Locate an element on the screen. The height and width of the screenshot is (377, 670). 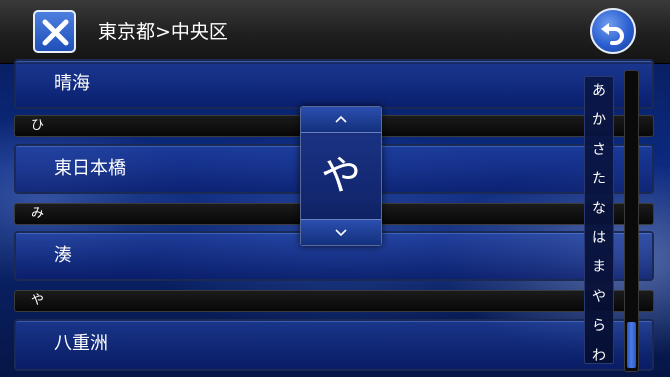
kana-index-ya: や is located at coordinates (599, 297).